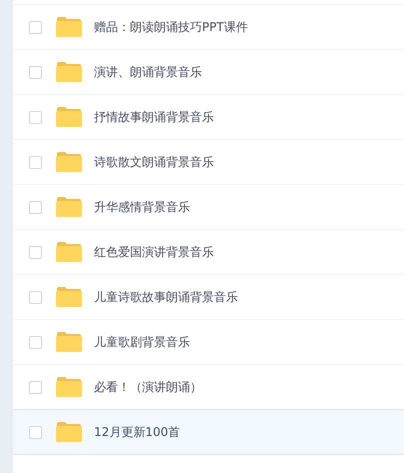  I want to click on file-row: 抒情故事朗诵背景音乐, so click(208, 116).